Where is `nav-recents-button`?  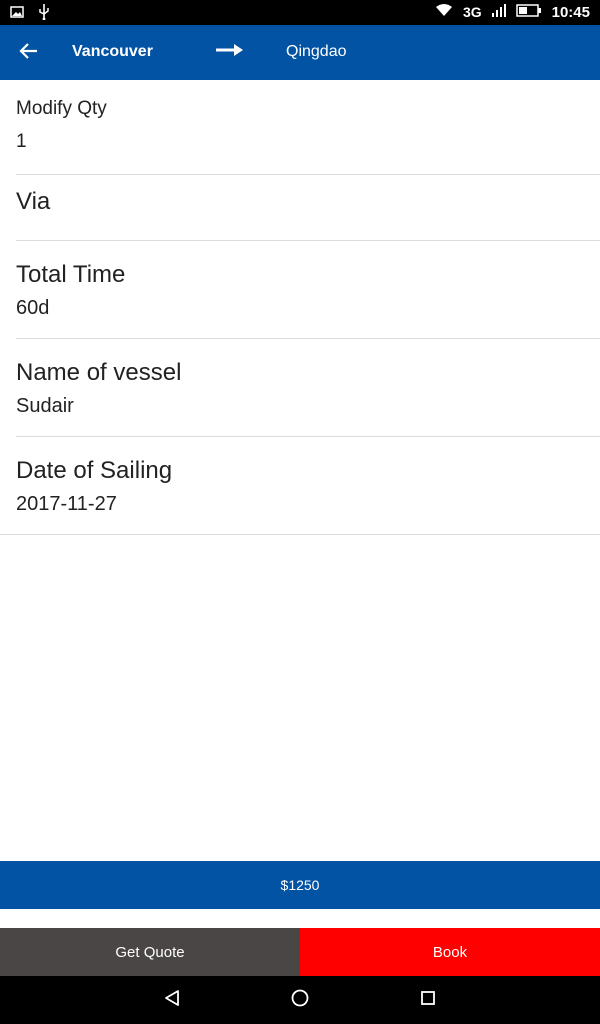 nav-recents-button is located at coordinates (428, 1000).